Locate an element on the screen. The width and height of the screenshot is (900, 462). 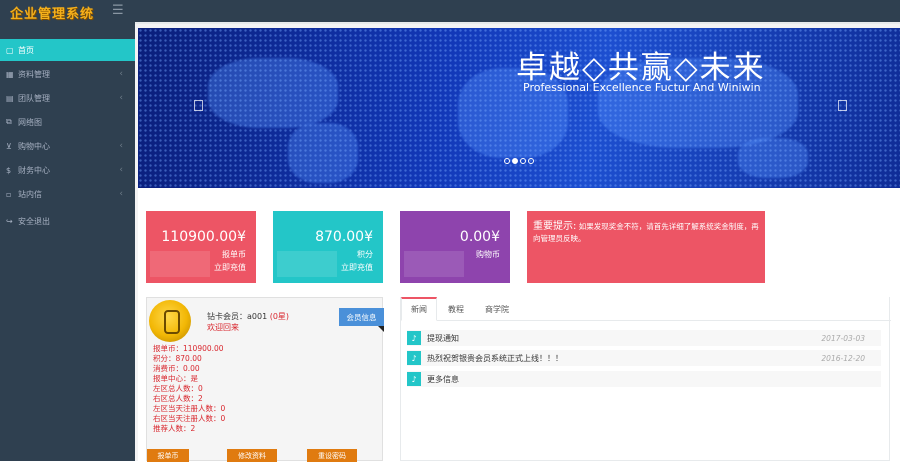
sidebar-item-label: 财务中心 is located at coordinates (34, 170).